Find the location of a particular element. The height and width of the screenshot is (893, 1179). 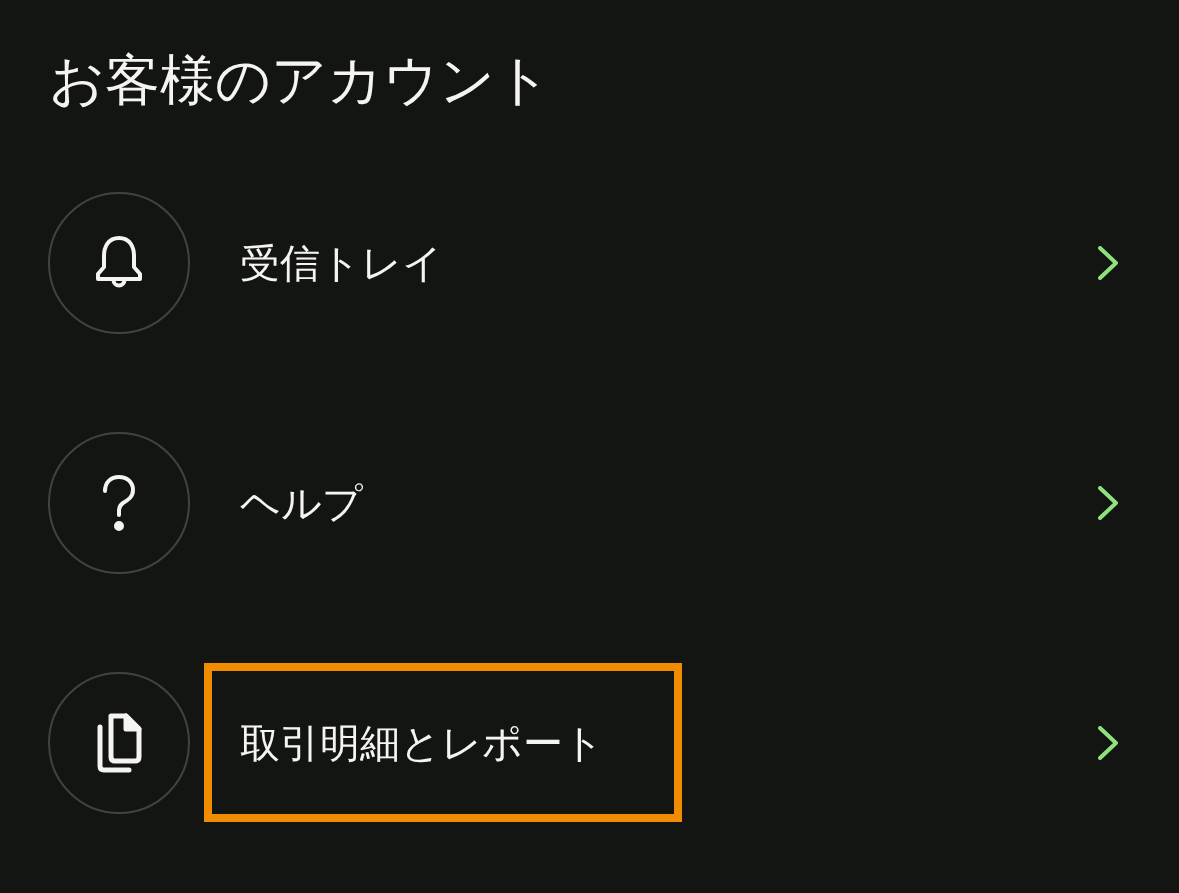

menu-item-label: 受信トレイ is located at coordinates (341, 262).